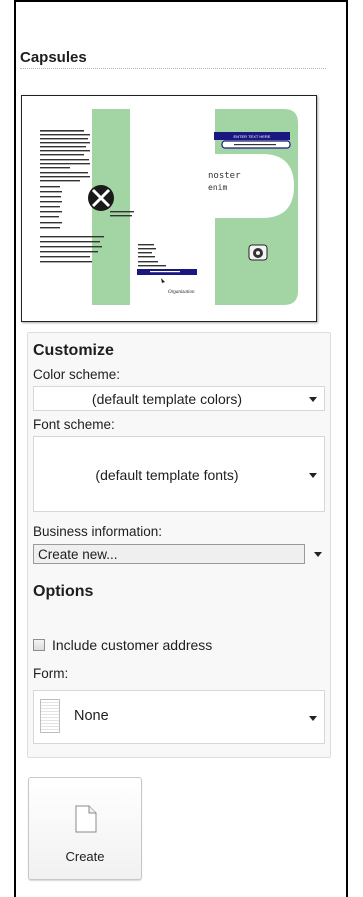  What do you see at coordinates (167, 399) in the screenshot?
I see `color-scheme-value: (default template colors)` at bounding box center [167, 399].